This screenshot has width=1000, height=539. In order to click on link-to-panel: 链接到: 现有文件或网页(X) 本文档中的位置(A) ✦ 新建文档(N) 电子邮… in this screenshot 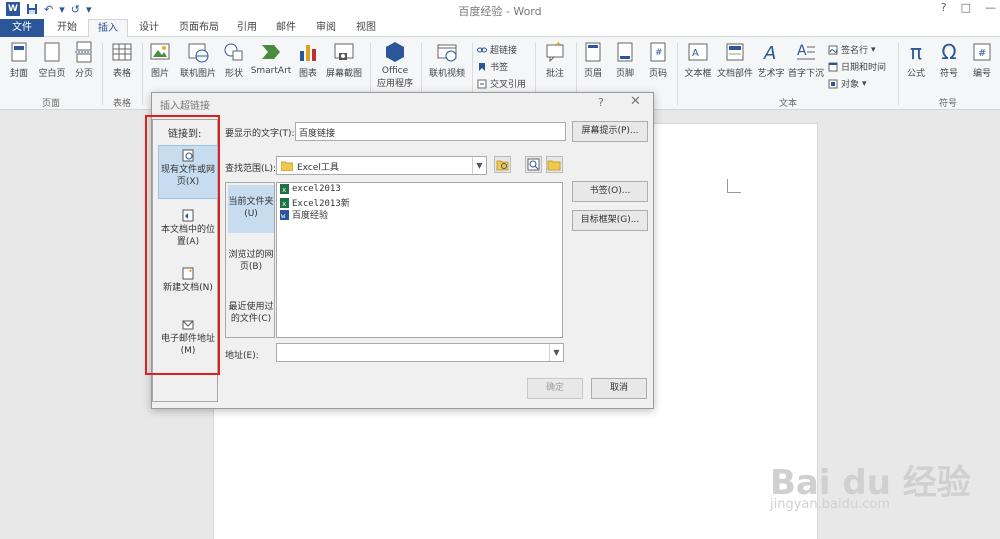, I will do `click(185, 260)`.